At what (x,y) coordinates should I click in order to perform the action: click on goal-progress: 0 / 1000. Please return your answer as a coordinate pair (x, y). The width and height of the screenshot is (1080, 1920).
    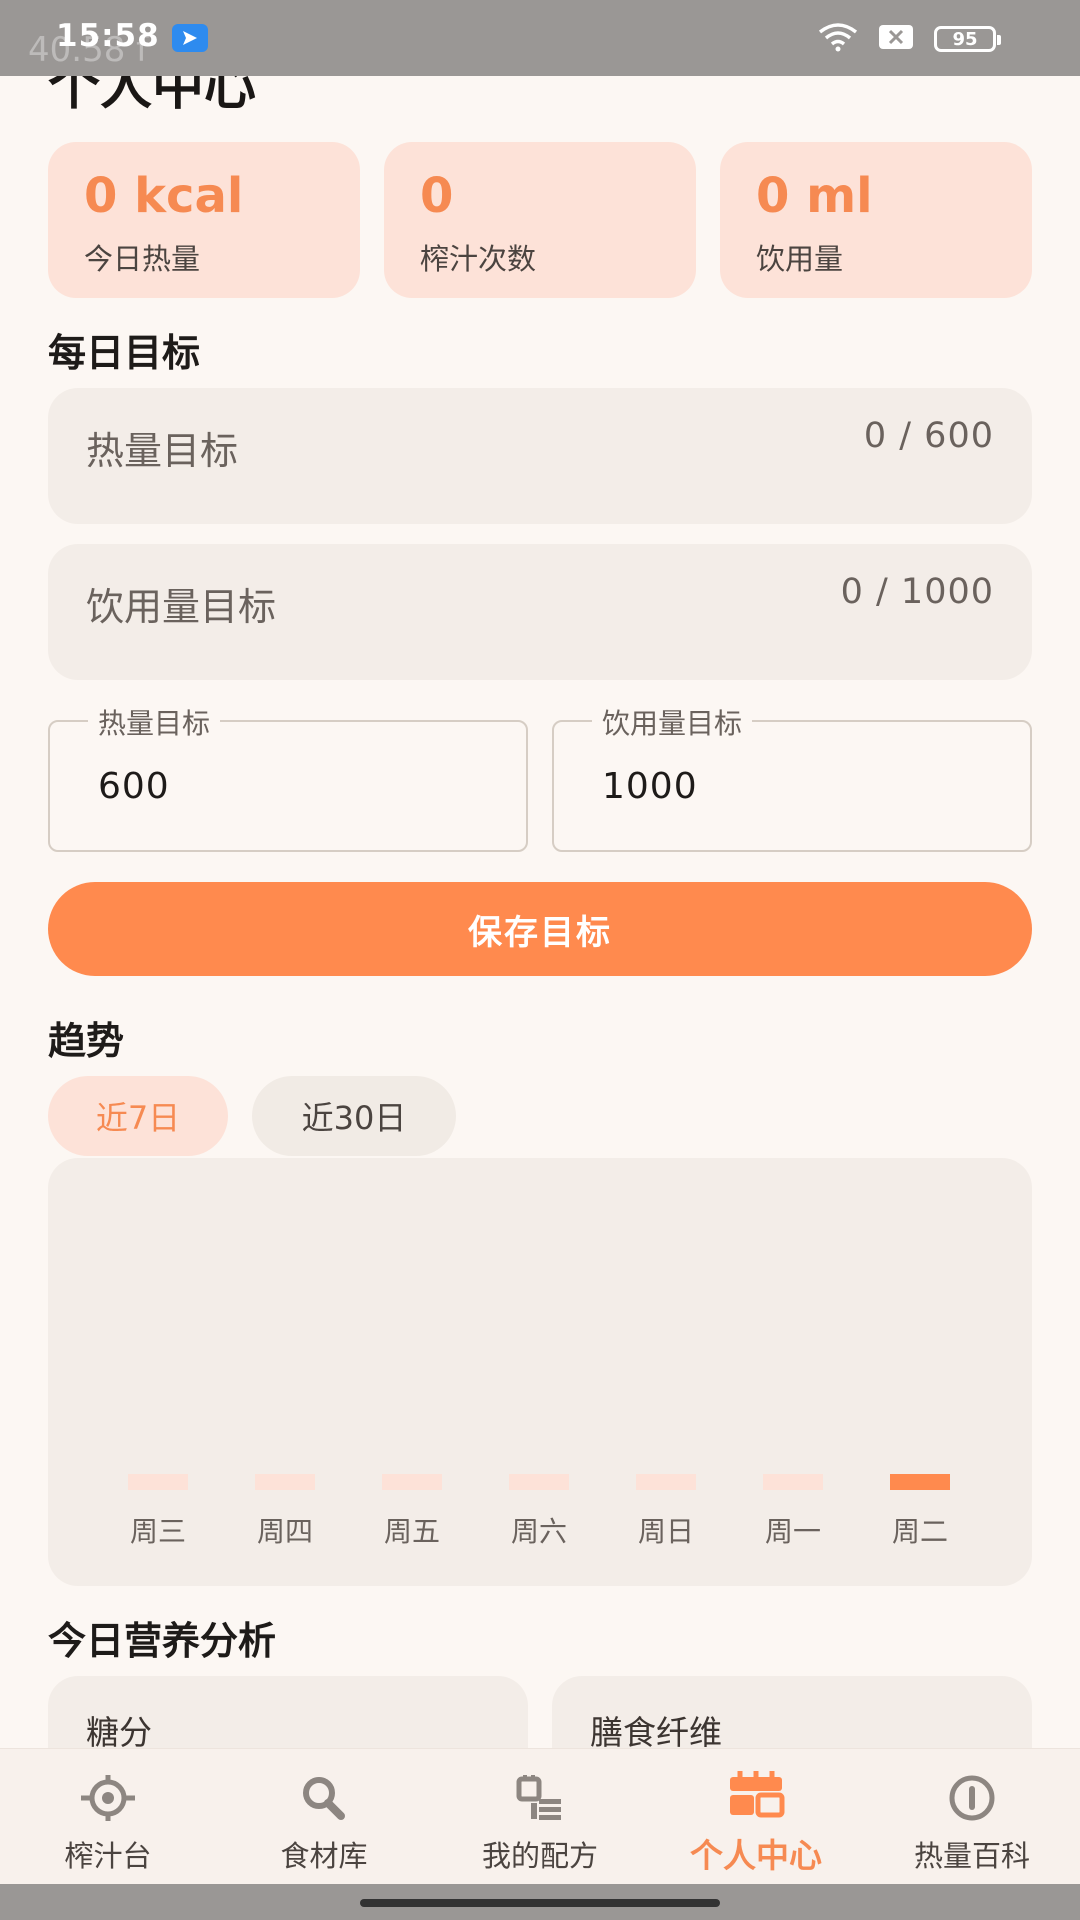
    Looking at the image, I should click on (917, 592).